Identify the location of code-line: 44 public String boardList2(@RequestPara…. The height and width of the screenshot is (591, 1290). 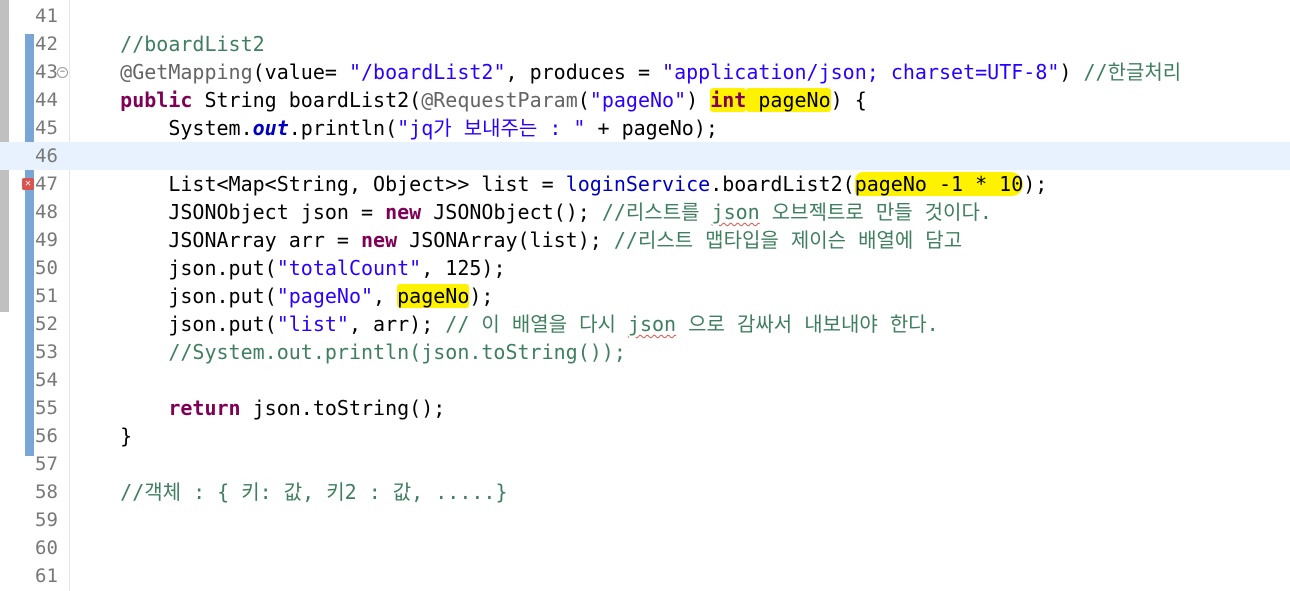
(645, 100).